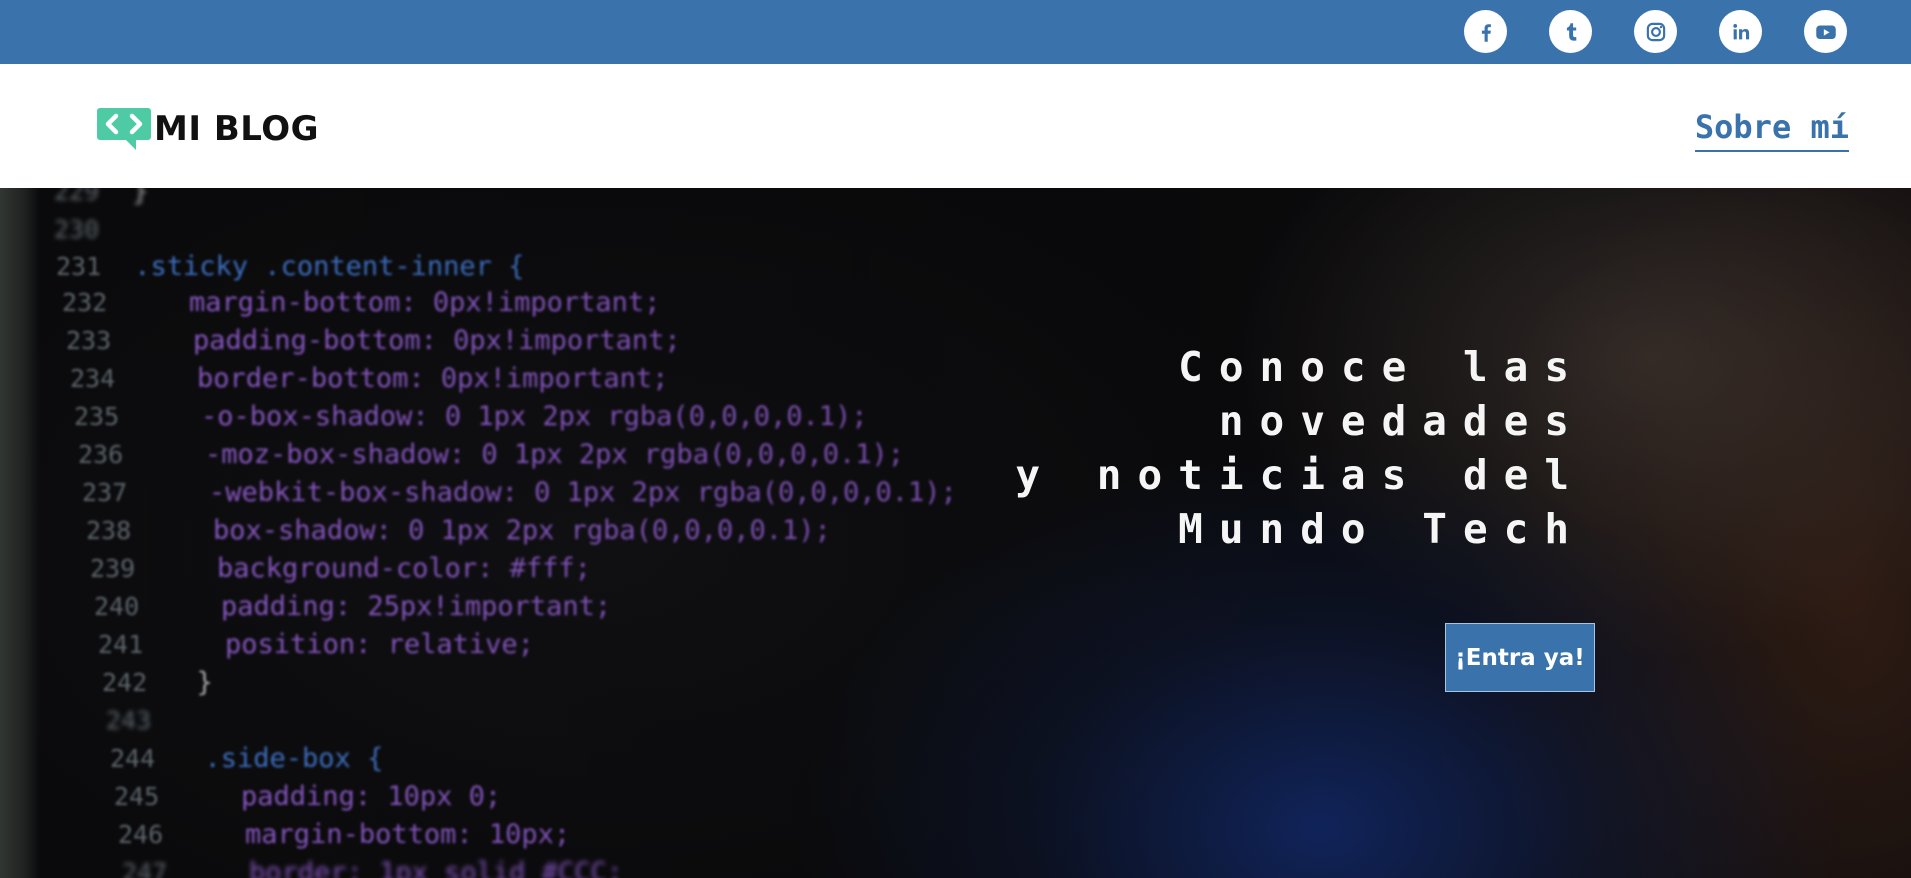  What do you see at coordinates (124, 129) in the screenshot?
I see `code-chat-bubble-icon` at bounding box center [124, 129].